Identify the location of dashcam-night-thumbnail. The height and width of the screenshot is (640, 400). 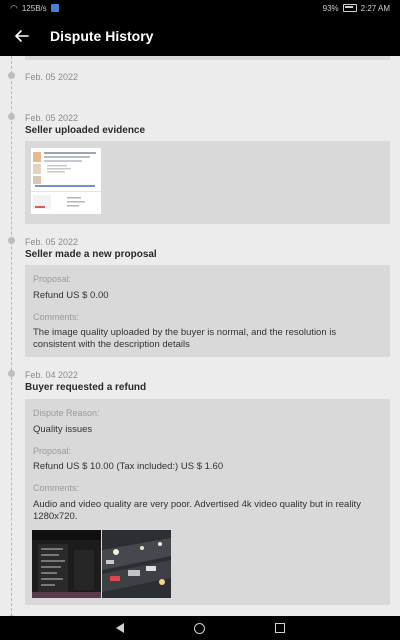
(136, 564).